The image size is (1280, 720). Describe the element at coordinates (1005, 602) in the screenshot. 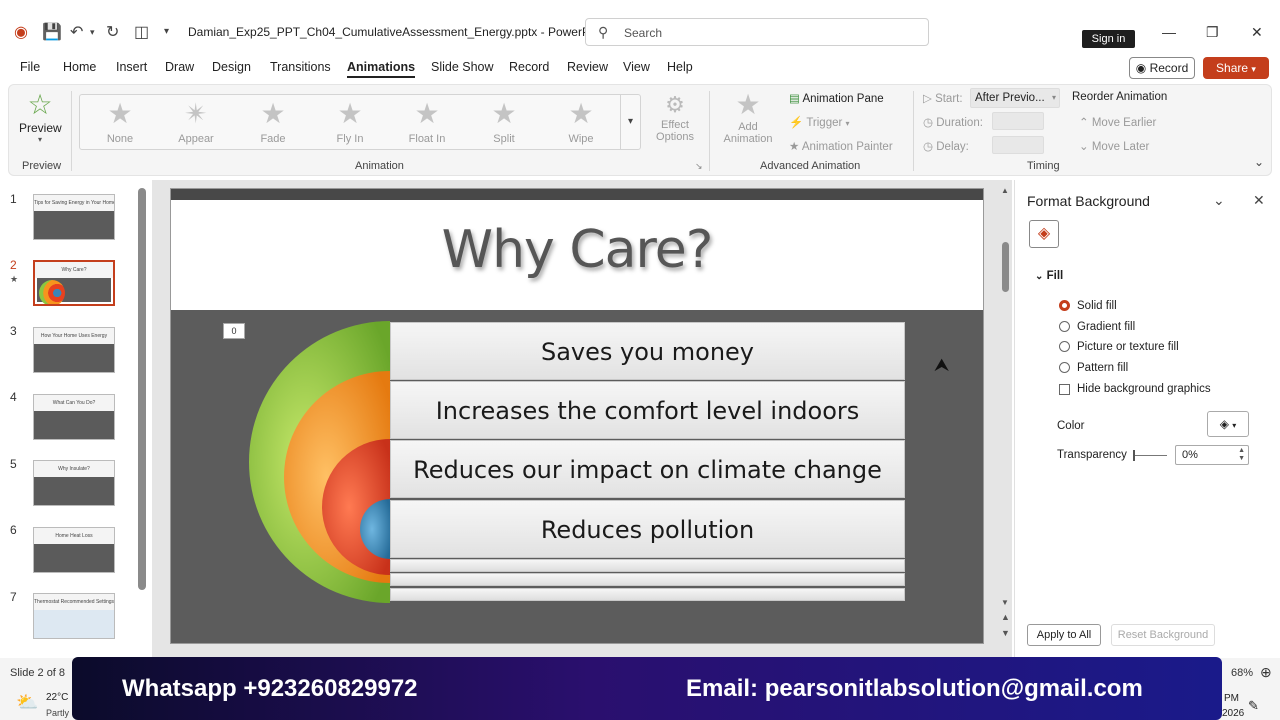

I see `scroll-down-icon: ▼` at that location.